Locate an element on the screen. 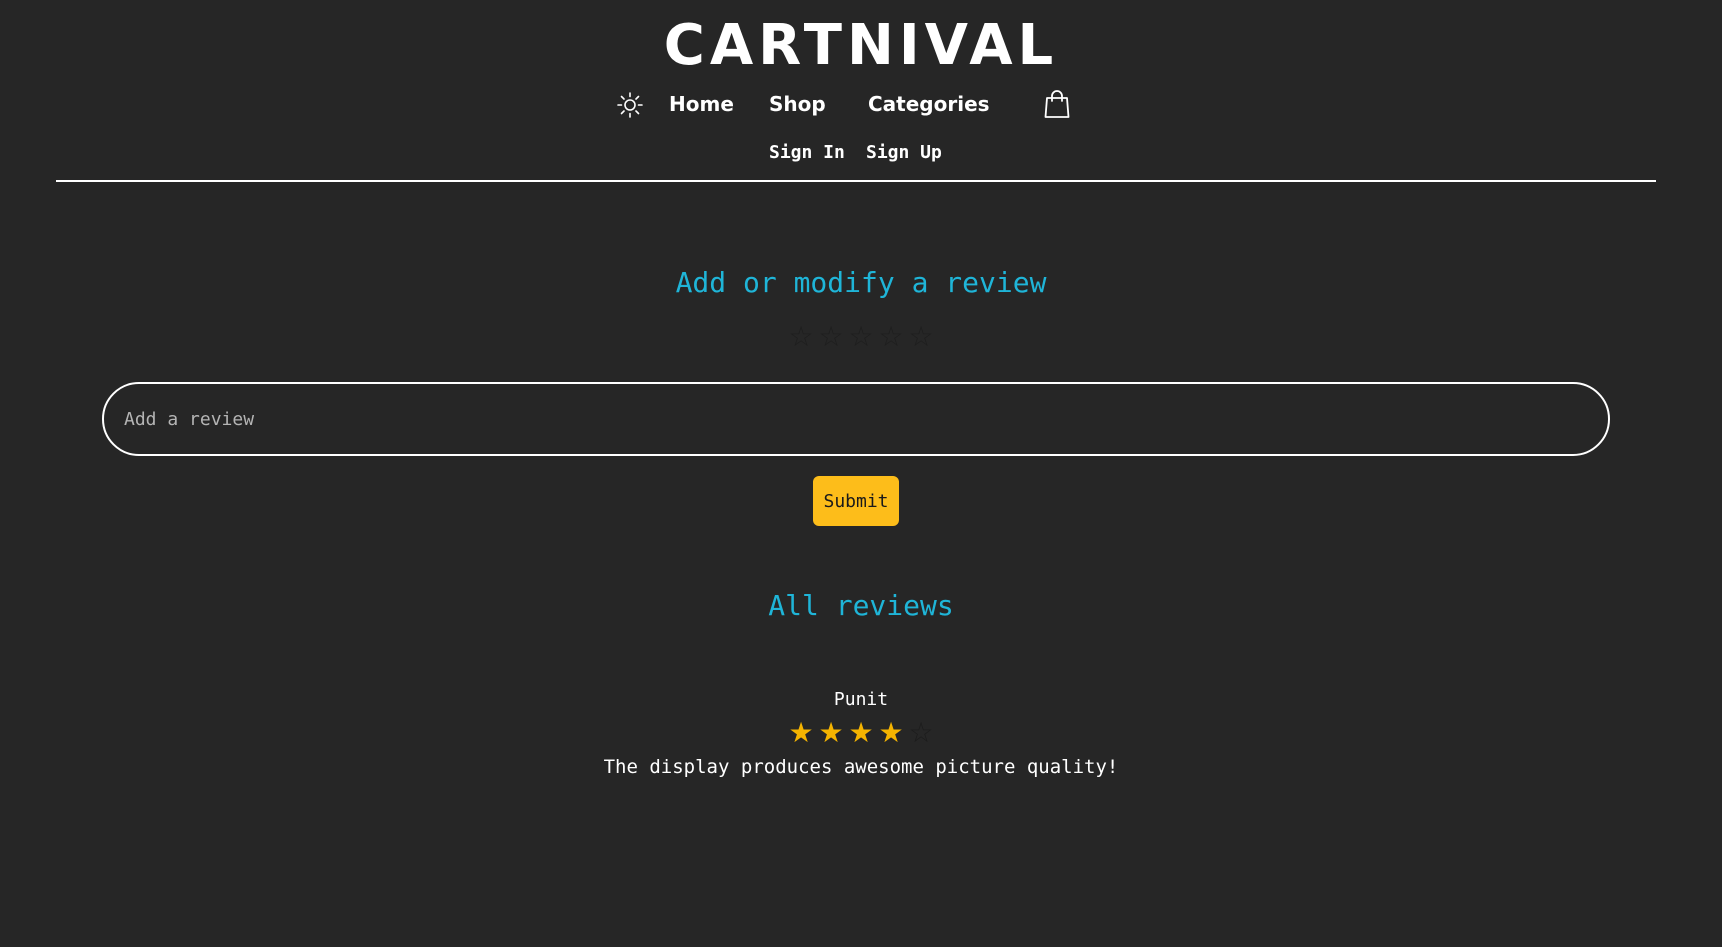 The height and width of the screenshot is (947, 1722). submit-button: Submit is located at coordinates (856, 501).